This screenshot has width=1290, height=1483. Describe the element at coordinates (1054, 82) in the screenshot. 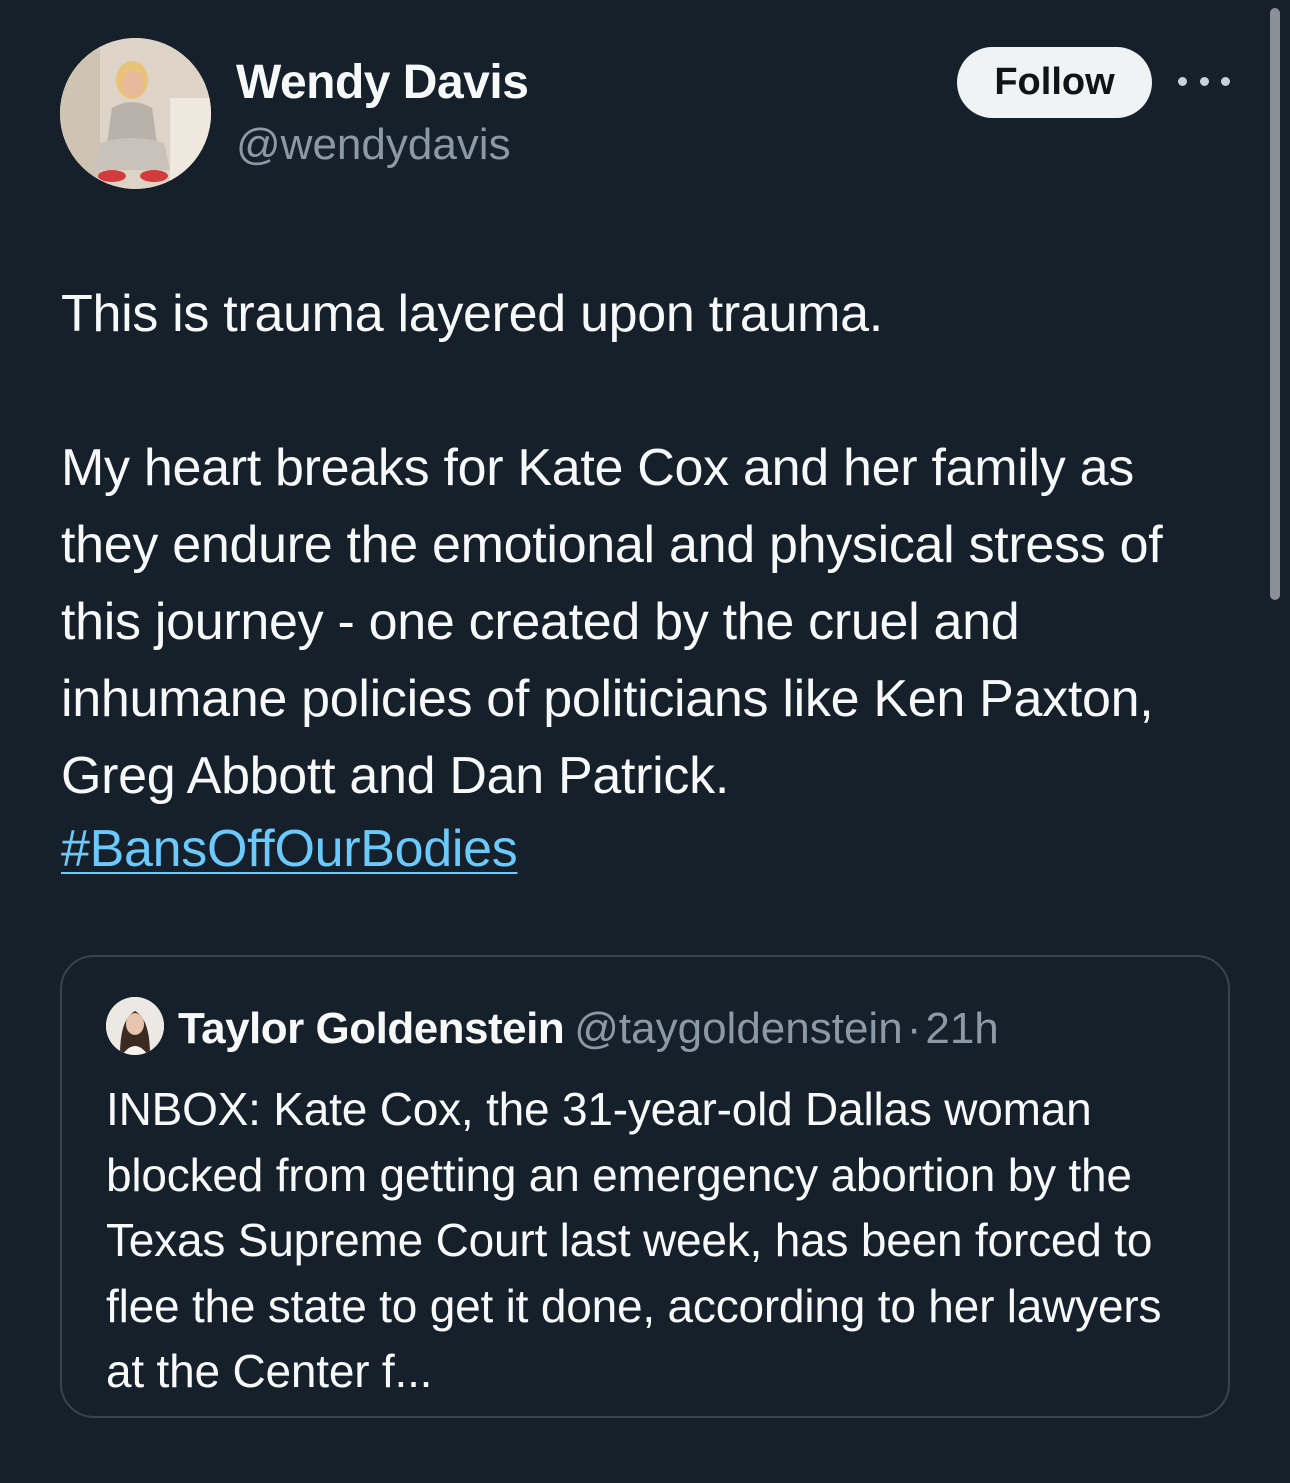

I see `follow-button: Follow` at that location.